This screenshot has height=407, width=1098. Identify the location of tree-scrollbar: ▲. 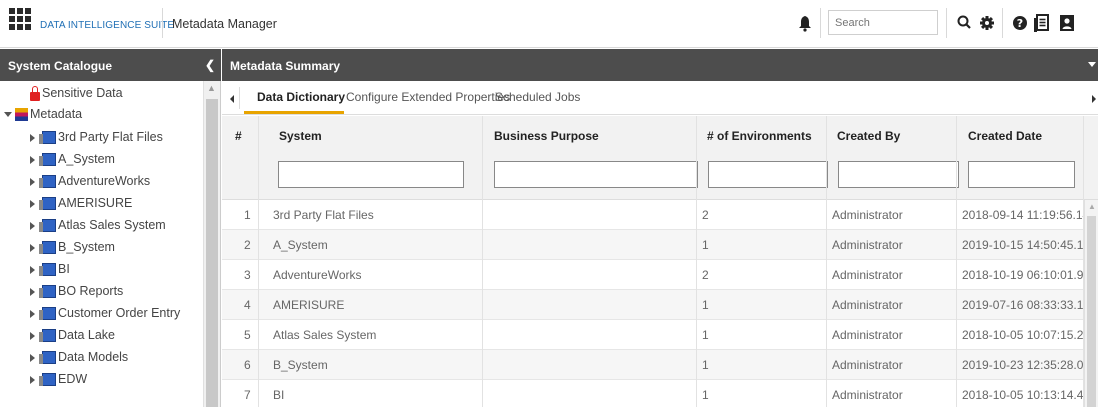
(211, 244).